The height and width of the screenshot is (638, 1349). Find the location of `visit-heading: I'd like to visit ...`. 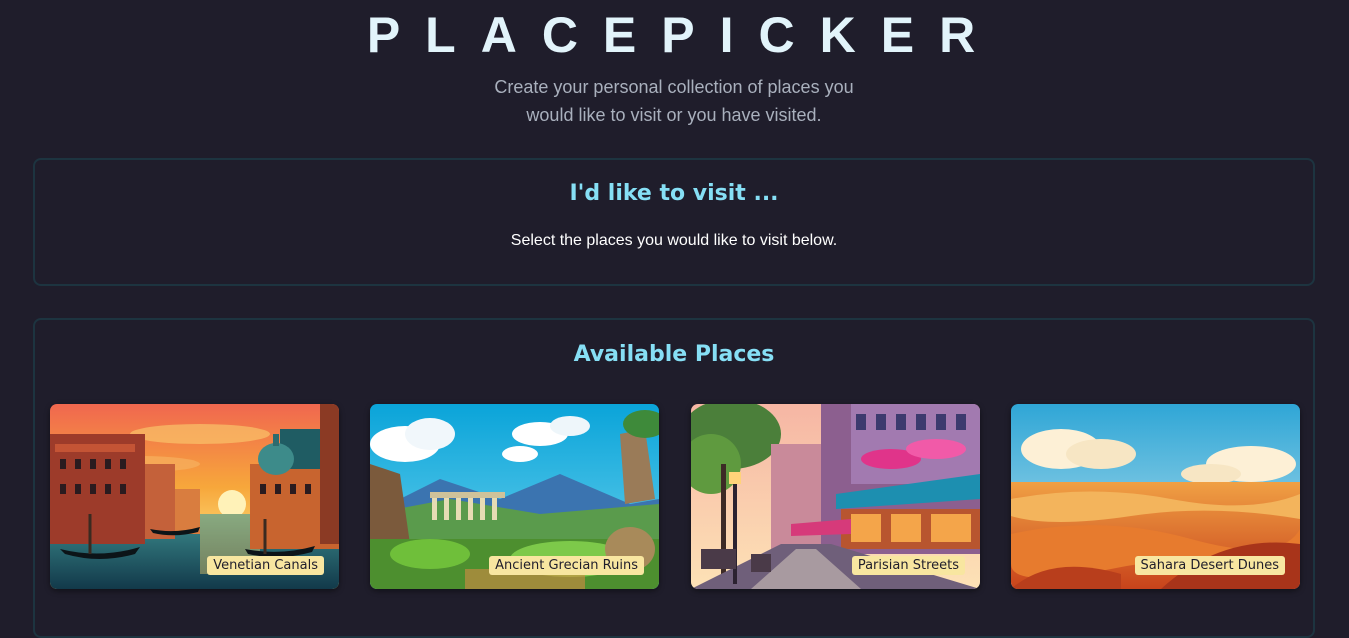

visit-heading: I'd like to visit ... is located at coordinates (674, 193).